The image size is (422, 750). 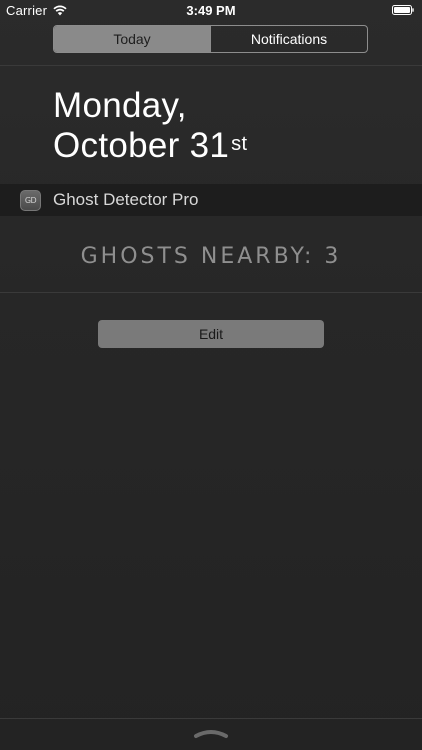 I want to click on date-month-day-line: October 31st, so click(x=150, y=146).